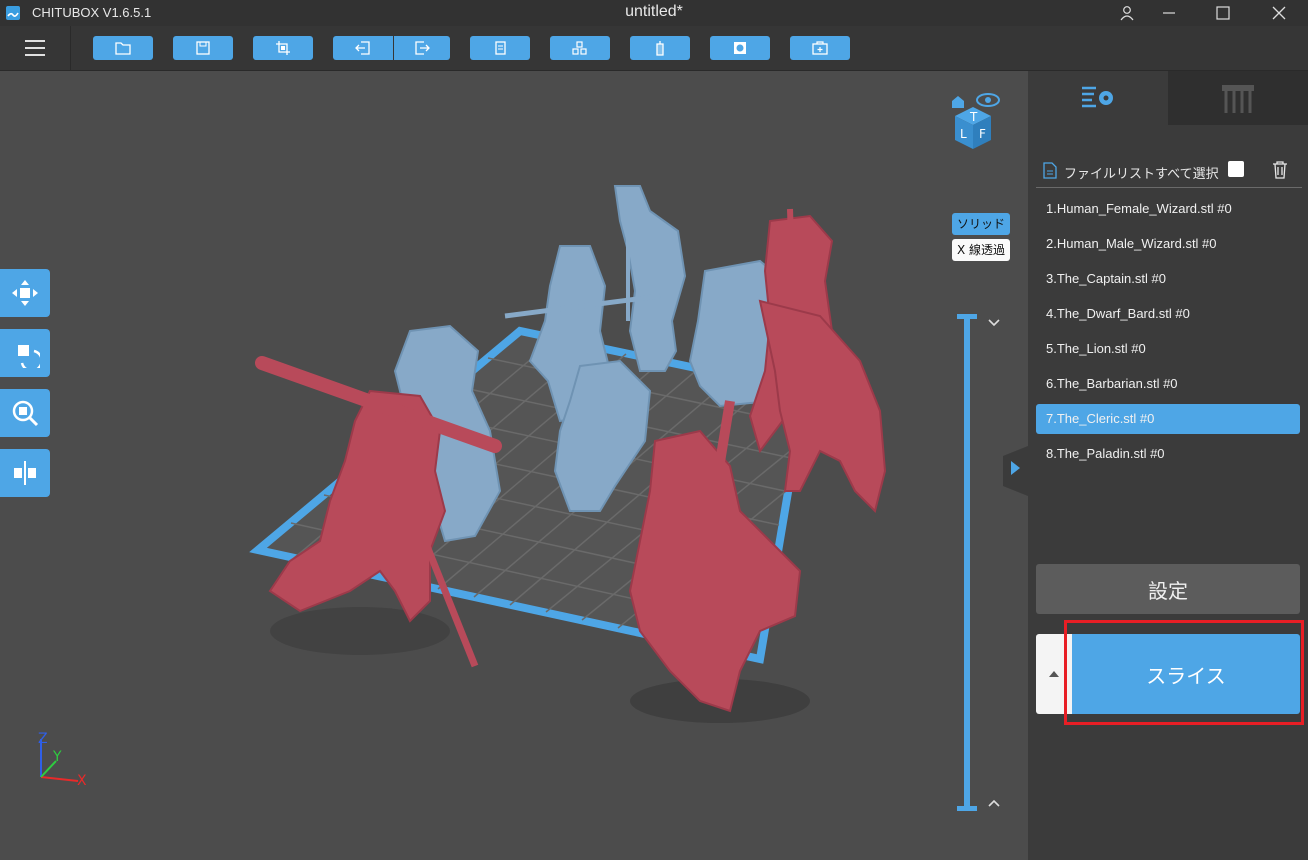  I want to click on import-button, so click(363, 48).